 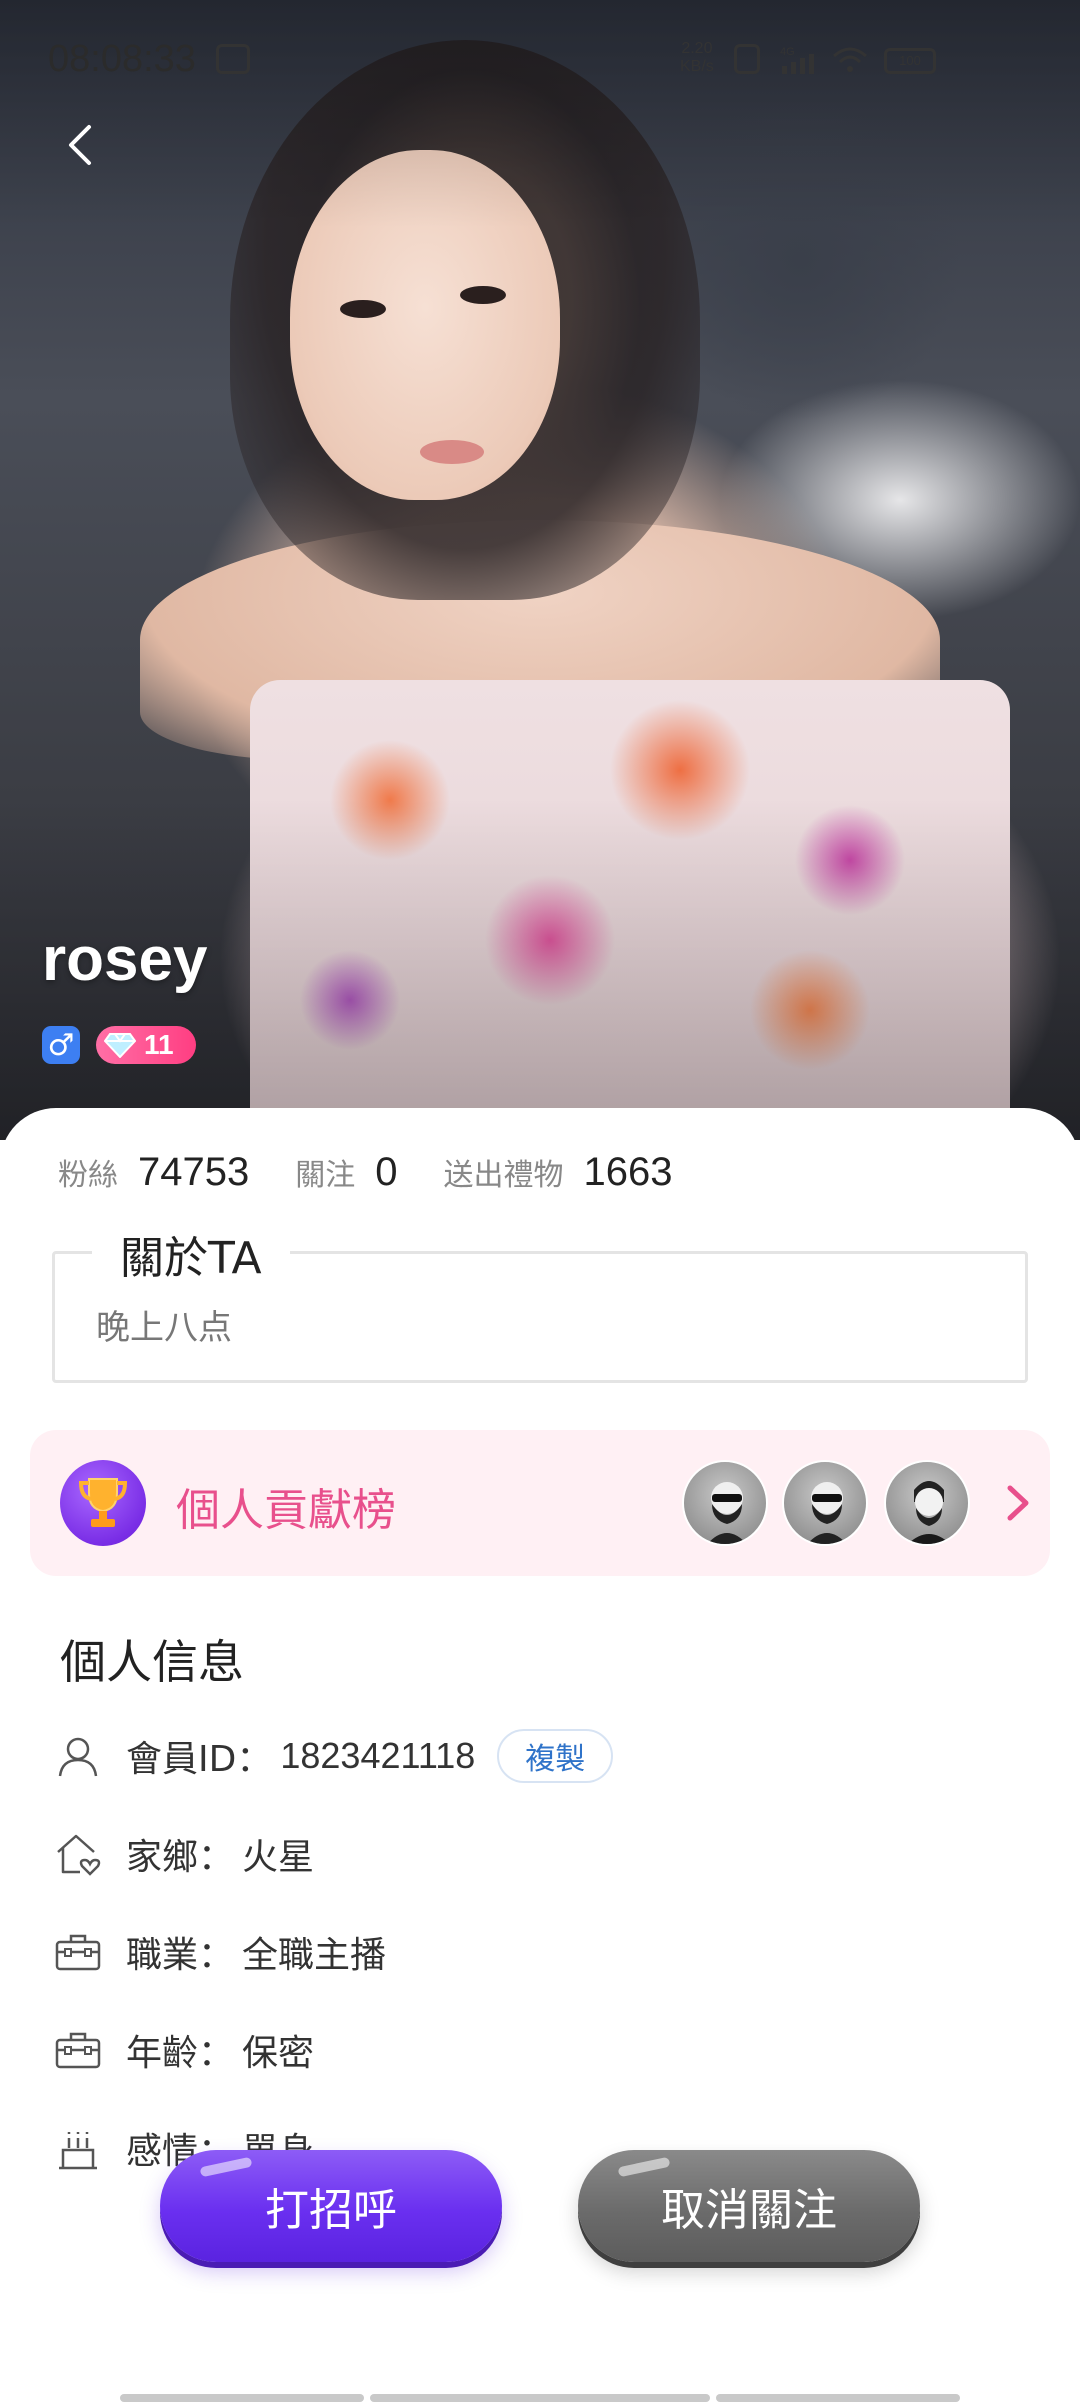 I want to click on stat-label: 粉絲, so click(x=88, y=1175).